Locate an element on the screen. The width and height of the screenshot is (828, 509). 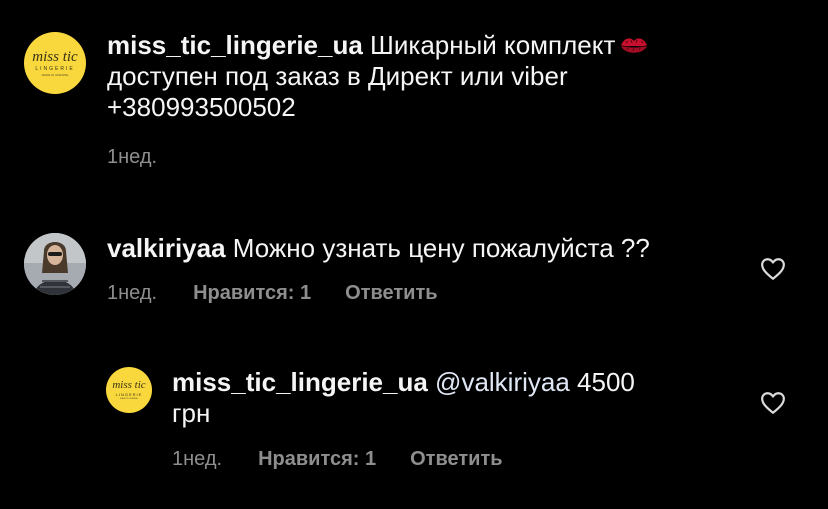
comment-body: Шикарный комплект is located at coordinates (493, 45).